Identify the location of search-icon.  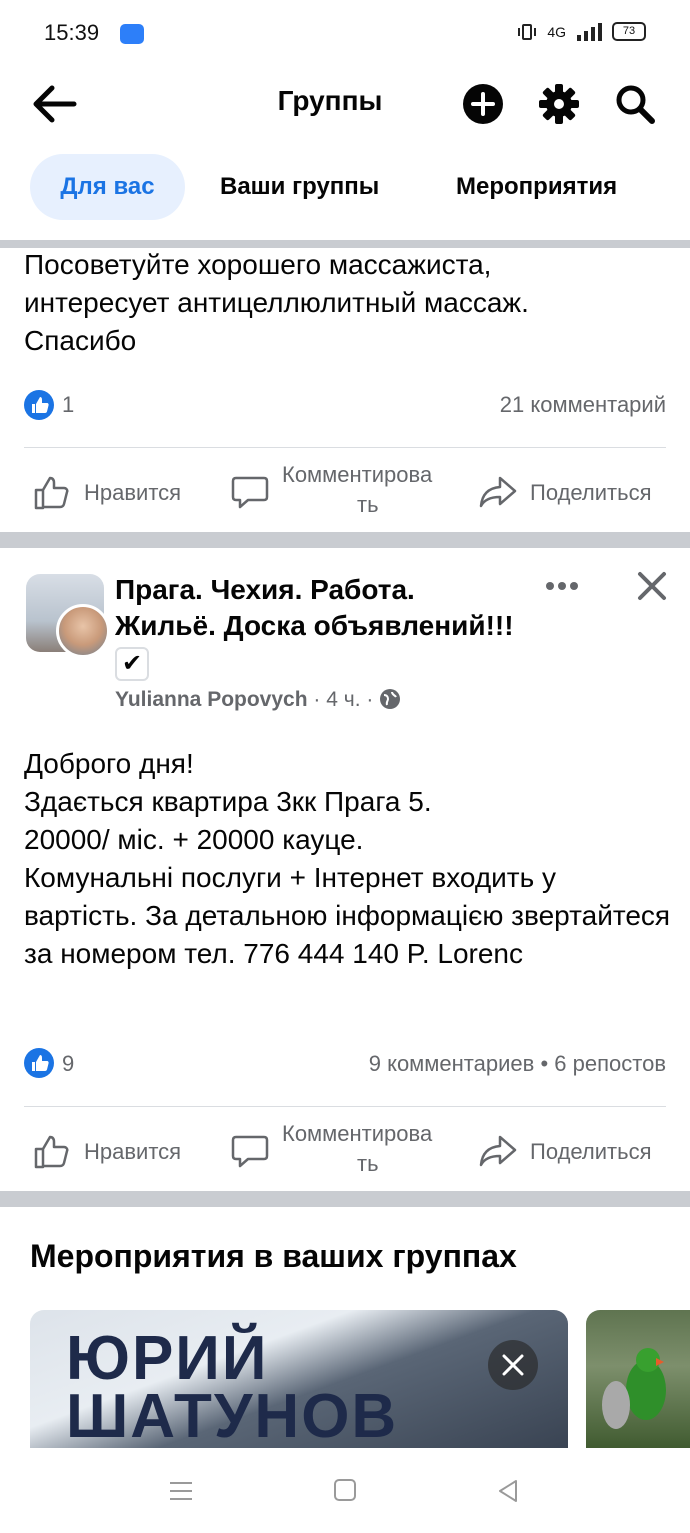
(635, 104).